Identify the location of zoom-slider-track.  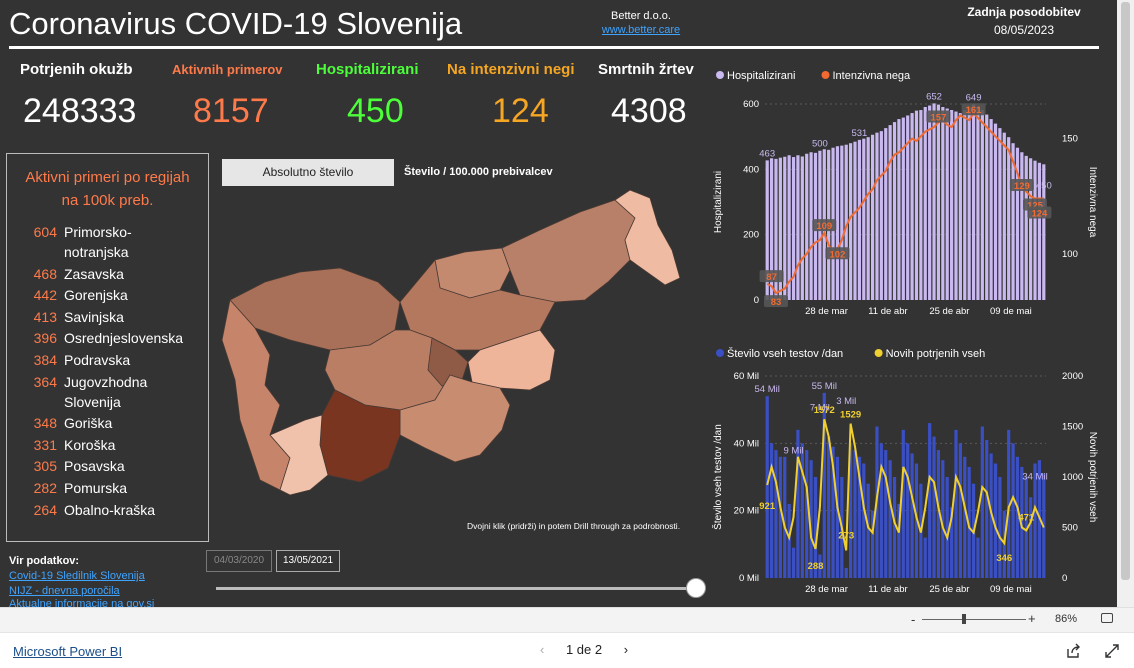
(974, 619).